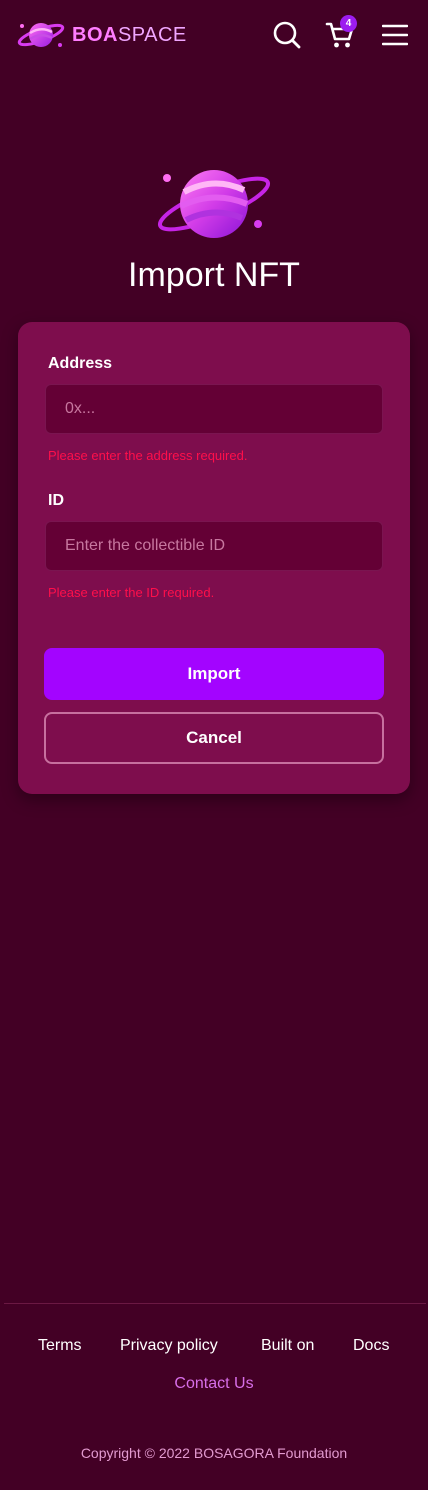 This screenshot has width=428, height=1490. Describe the element at coordinates (287, 1346) in the screenshot. I see `footer-link-built-on: Built on` at that location.